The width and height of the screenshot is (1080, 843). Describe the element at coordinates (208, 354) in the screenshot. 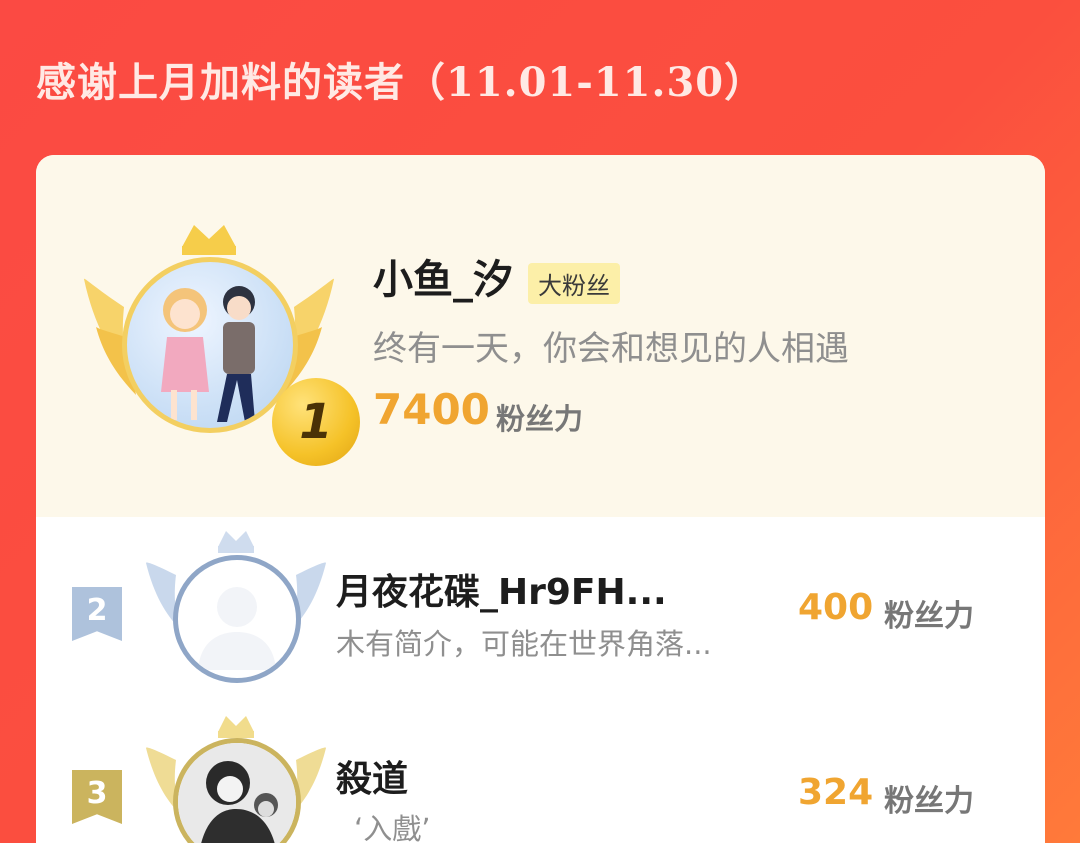

I see `anime-couple-illustration` at that location.